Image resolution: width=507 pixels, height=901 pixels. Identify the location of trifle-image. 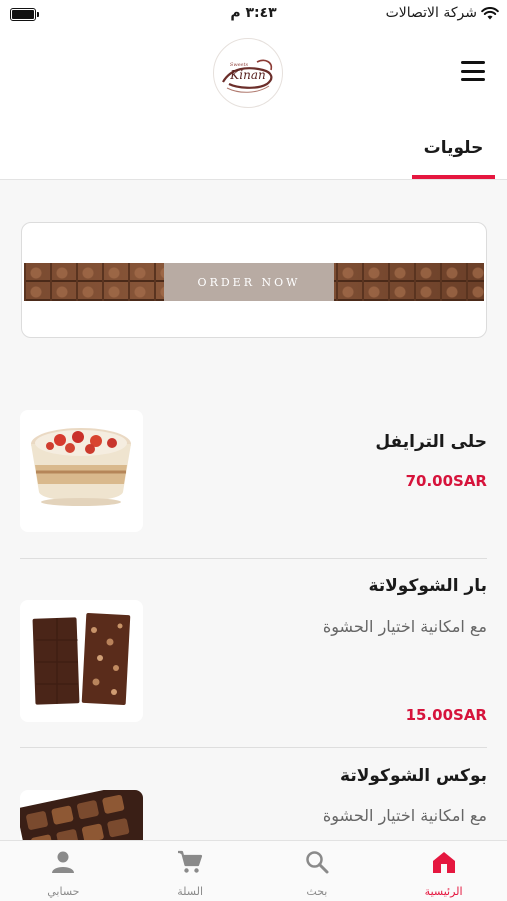
(81, 467).